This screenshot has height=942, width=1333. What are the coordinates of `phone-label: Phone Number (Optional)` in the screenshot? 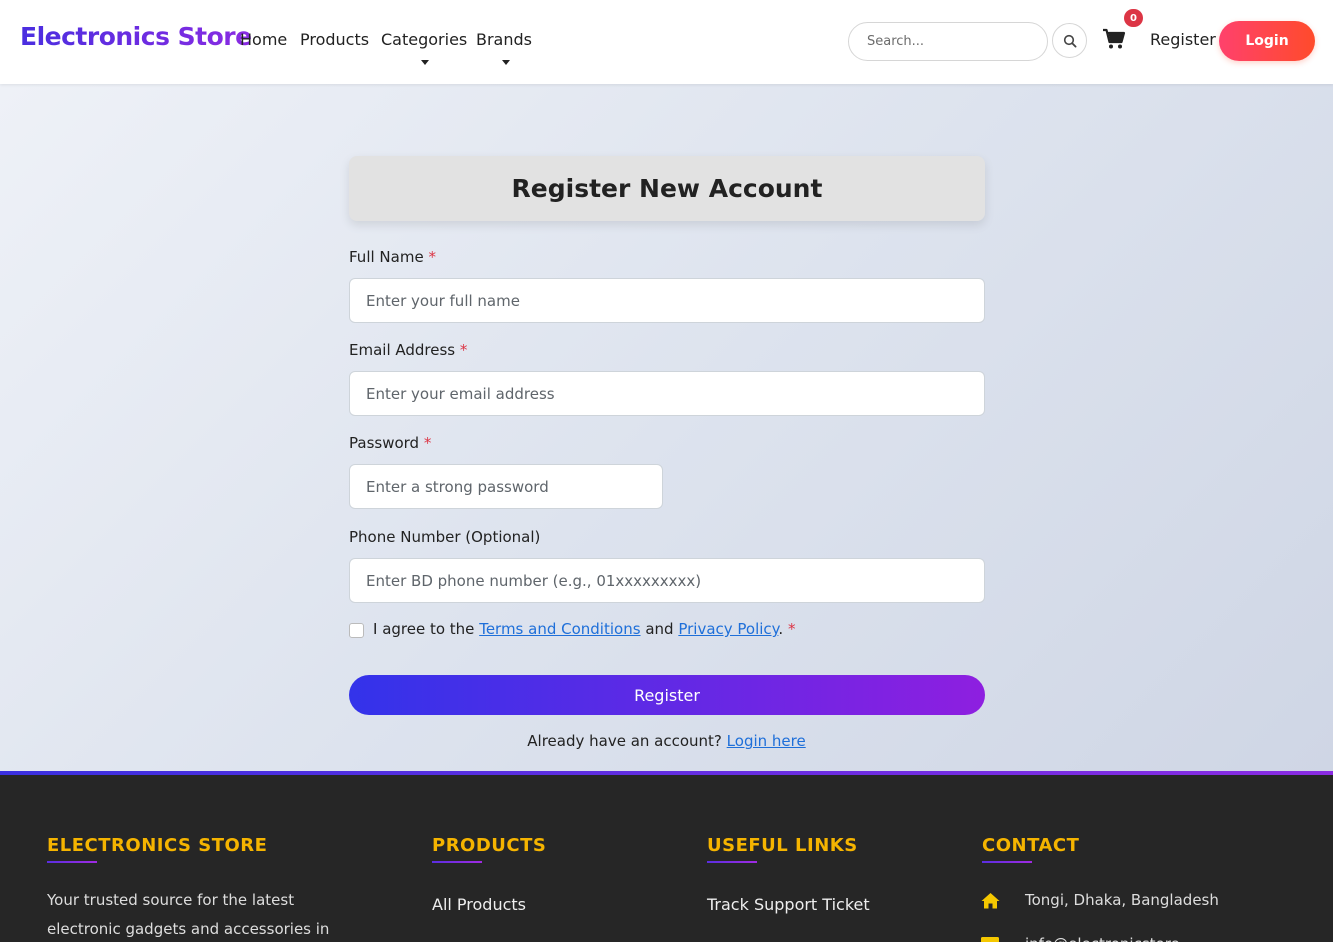 It's located at (445, 537).